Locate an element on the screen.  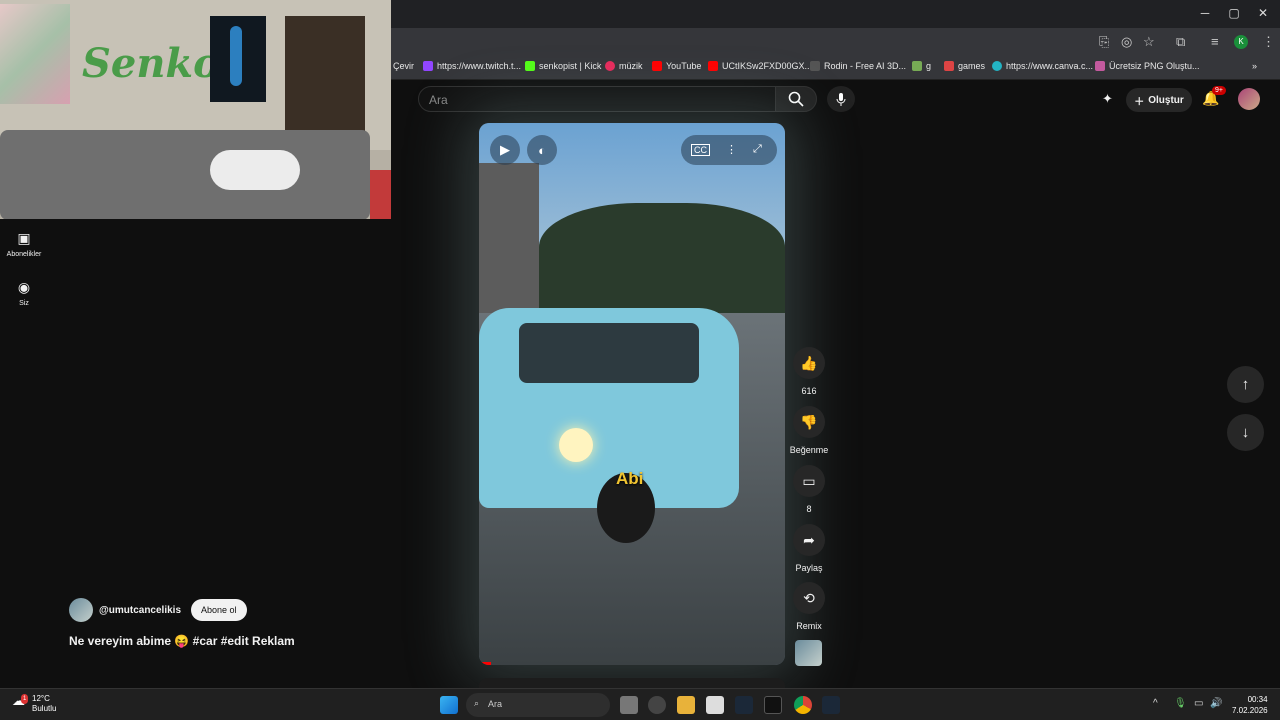
bookmark-star-icon: ☆ is located at coordinates (1149, 42).